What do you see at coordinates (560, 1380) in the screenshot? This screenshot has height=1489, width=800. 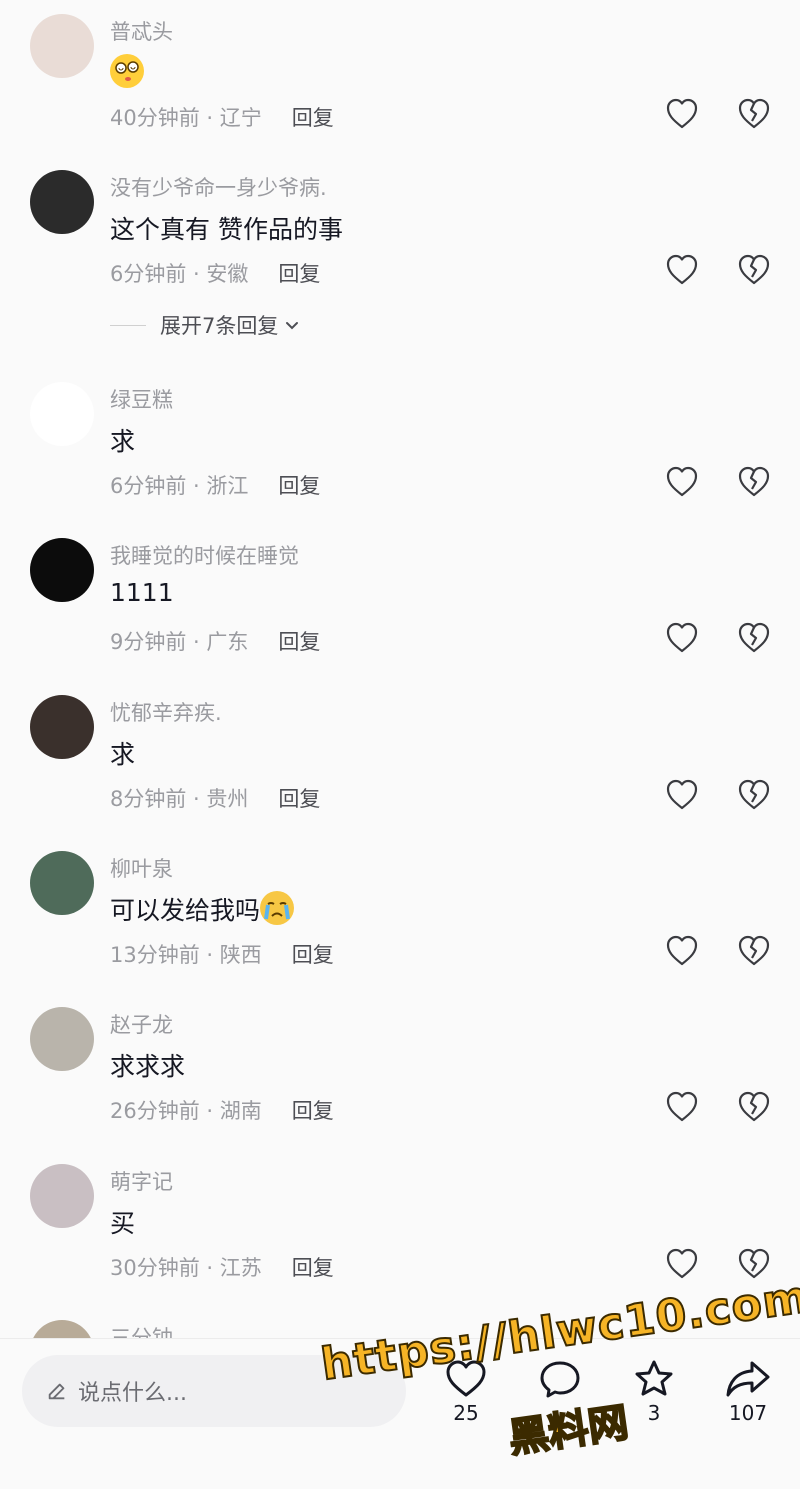 I see `comment-video-button` at bounding box center [560, 1380].